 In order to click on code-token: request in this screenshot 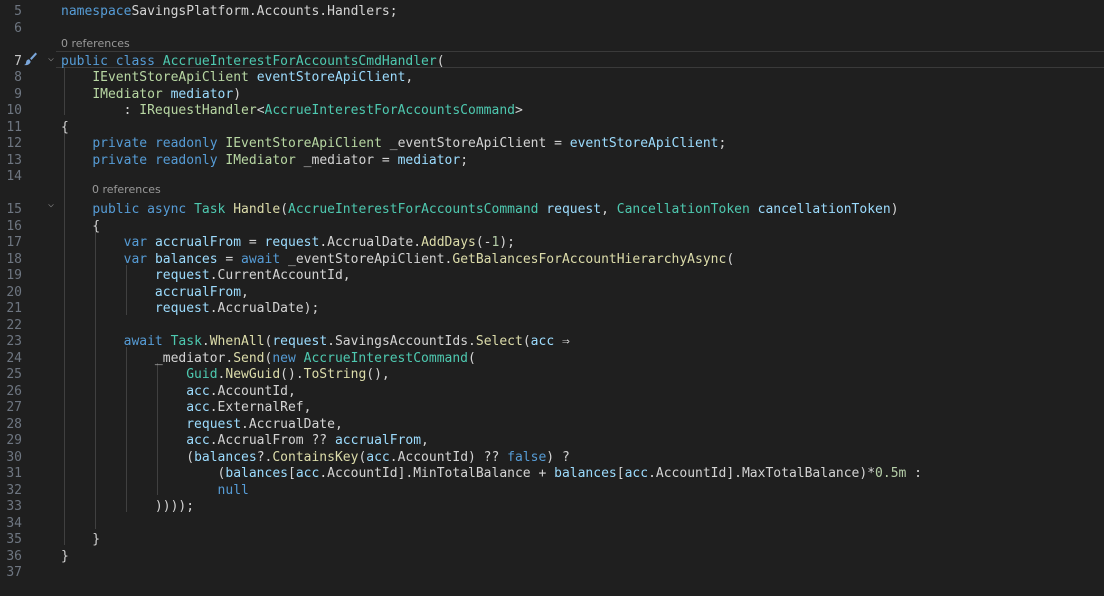, I will do `click(214, 424)`.